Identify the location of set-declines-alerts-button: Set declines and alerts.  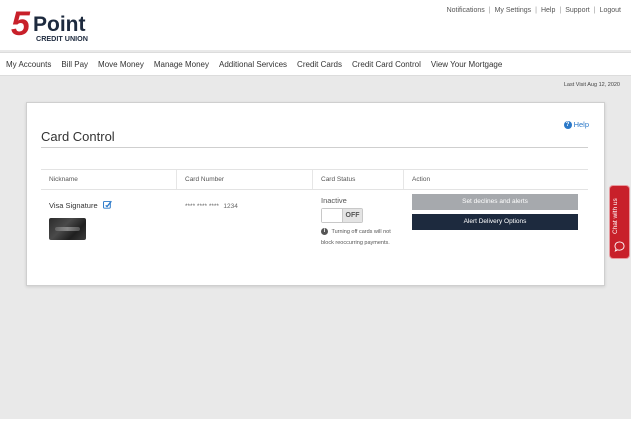
(495, 202).